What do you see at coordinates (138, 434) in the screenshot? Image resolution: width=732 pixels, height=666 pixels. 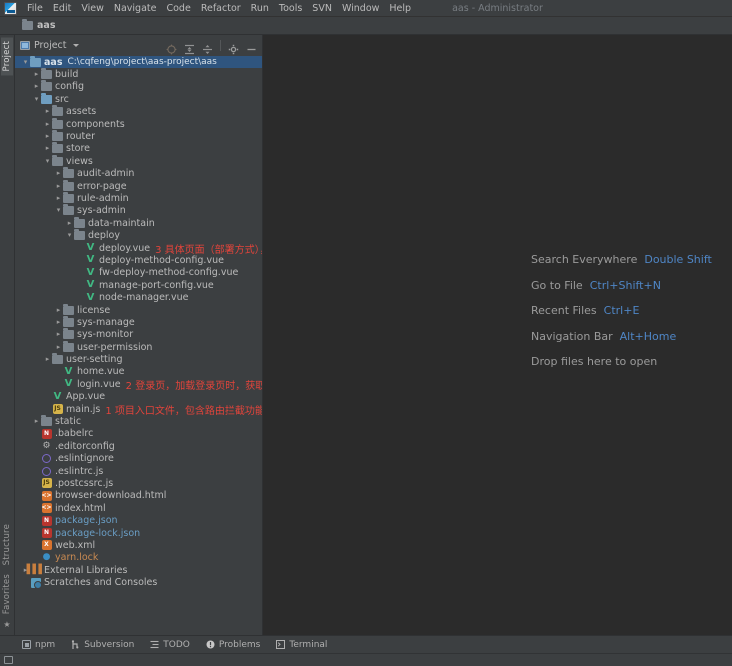 I see `tree-row: N .babelrc` at bounding box center [138, 434].